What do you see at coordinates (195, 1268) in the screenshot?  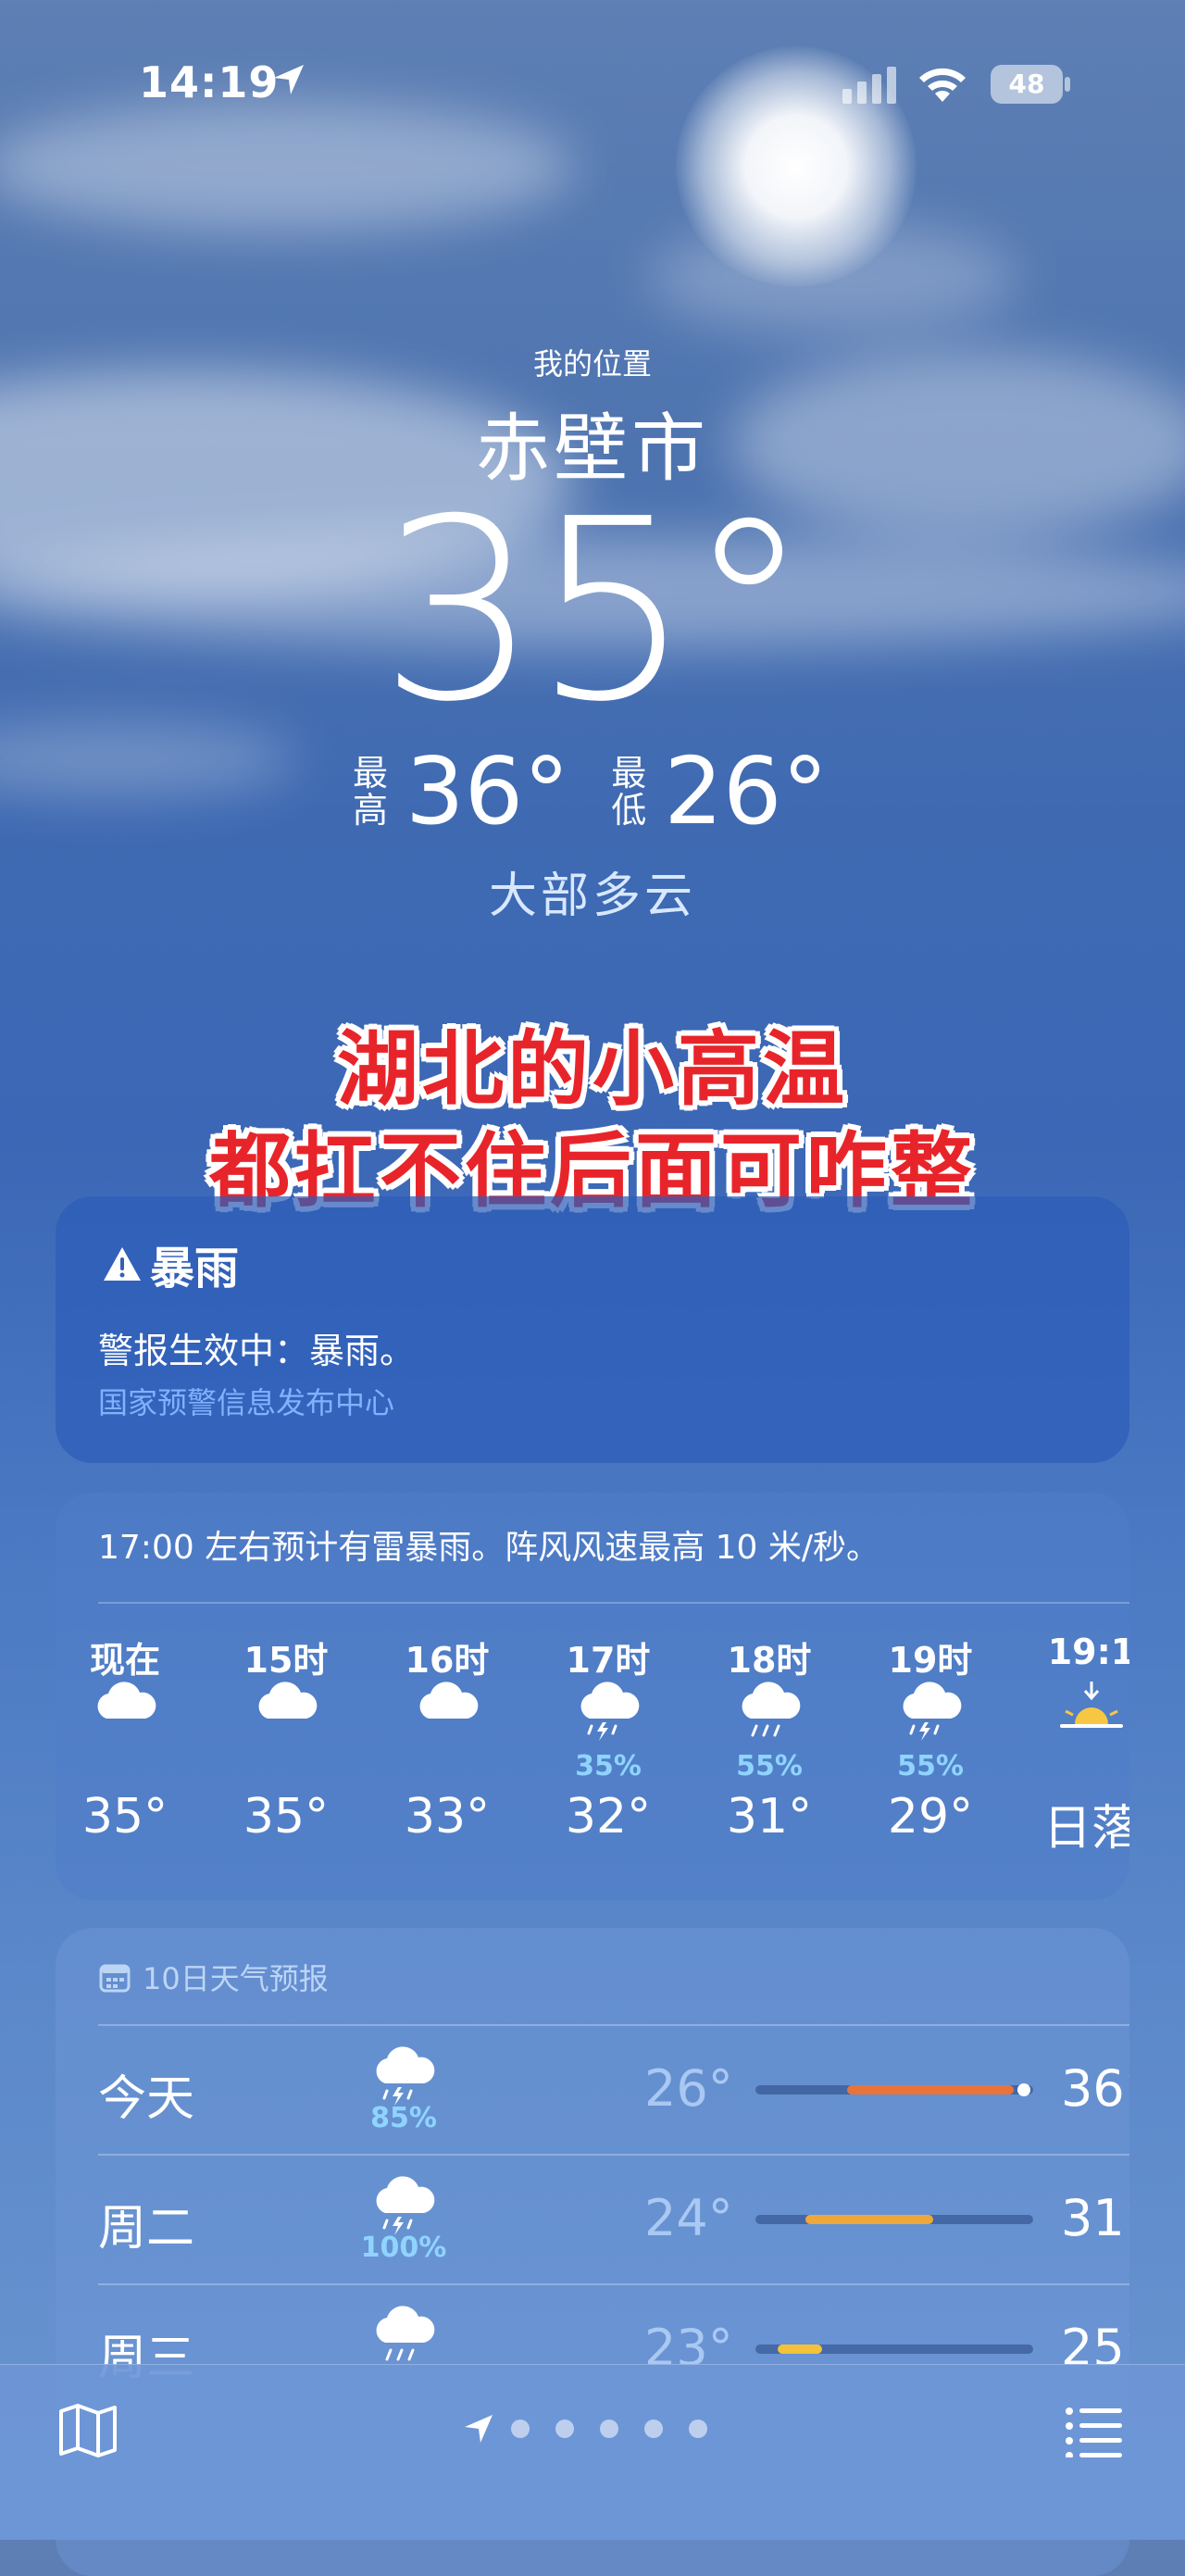 I see `alert-title: 暴雨` at bounding box center [195, 1268].